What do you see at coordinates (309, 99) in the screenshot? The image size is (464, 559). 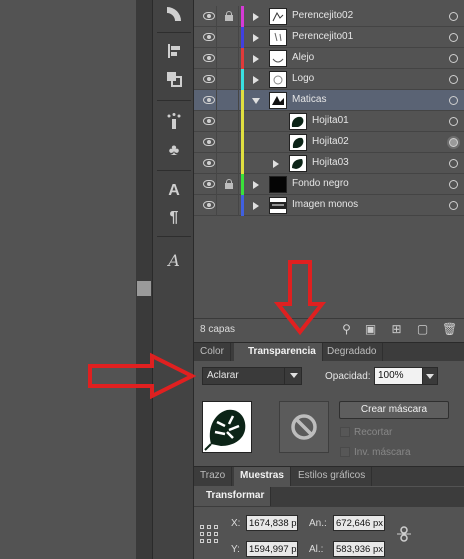 I see `layer-name: Maticas` at bounding box center [309, 99].